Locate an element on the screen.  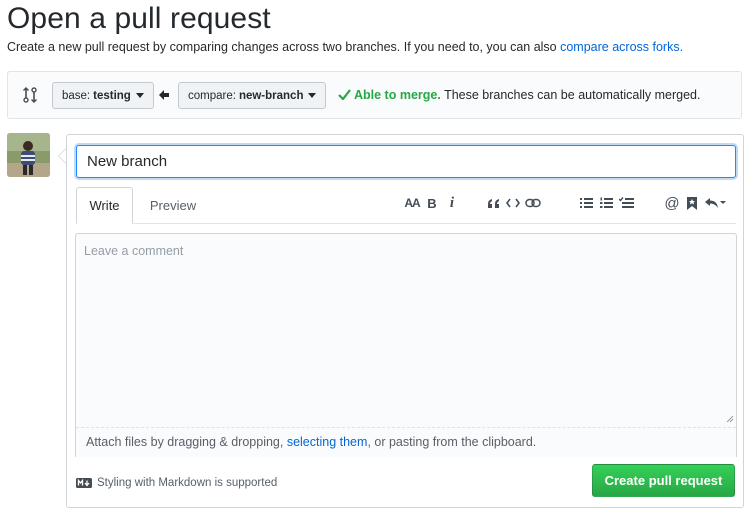
page-title: Open a pull request is located at coordinates (139, 18).